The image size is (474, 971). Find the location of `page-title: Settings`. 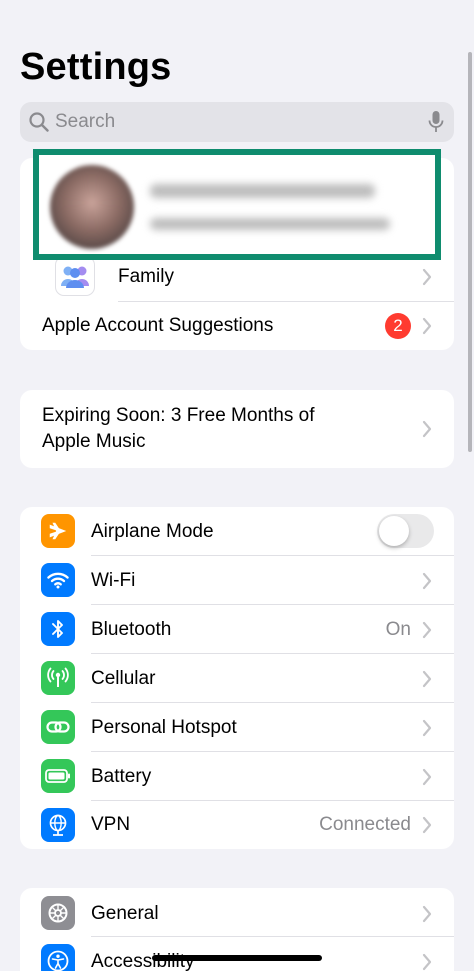

page-title: Settings is located at coordinates (96, 67).